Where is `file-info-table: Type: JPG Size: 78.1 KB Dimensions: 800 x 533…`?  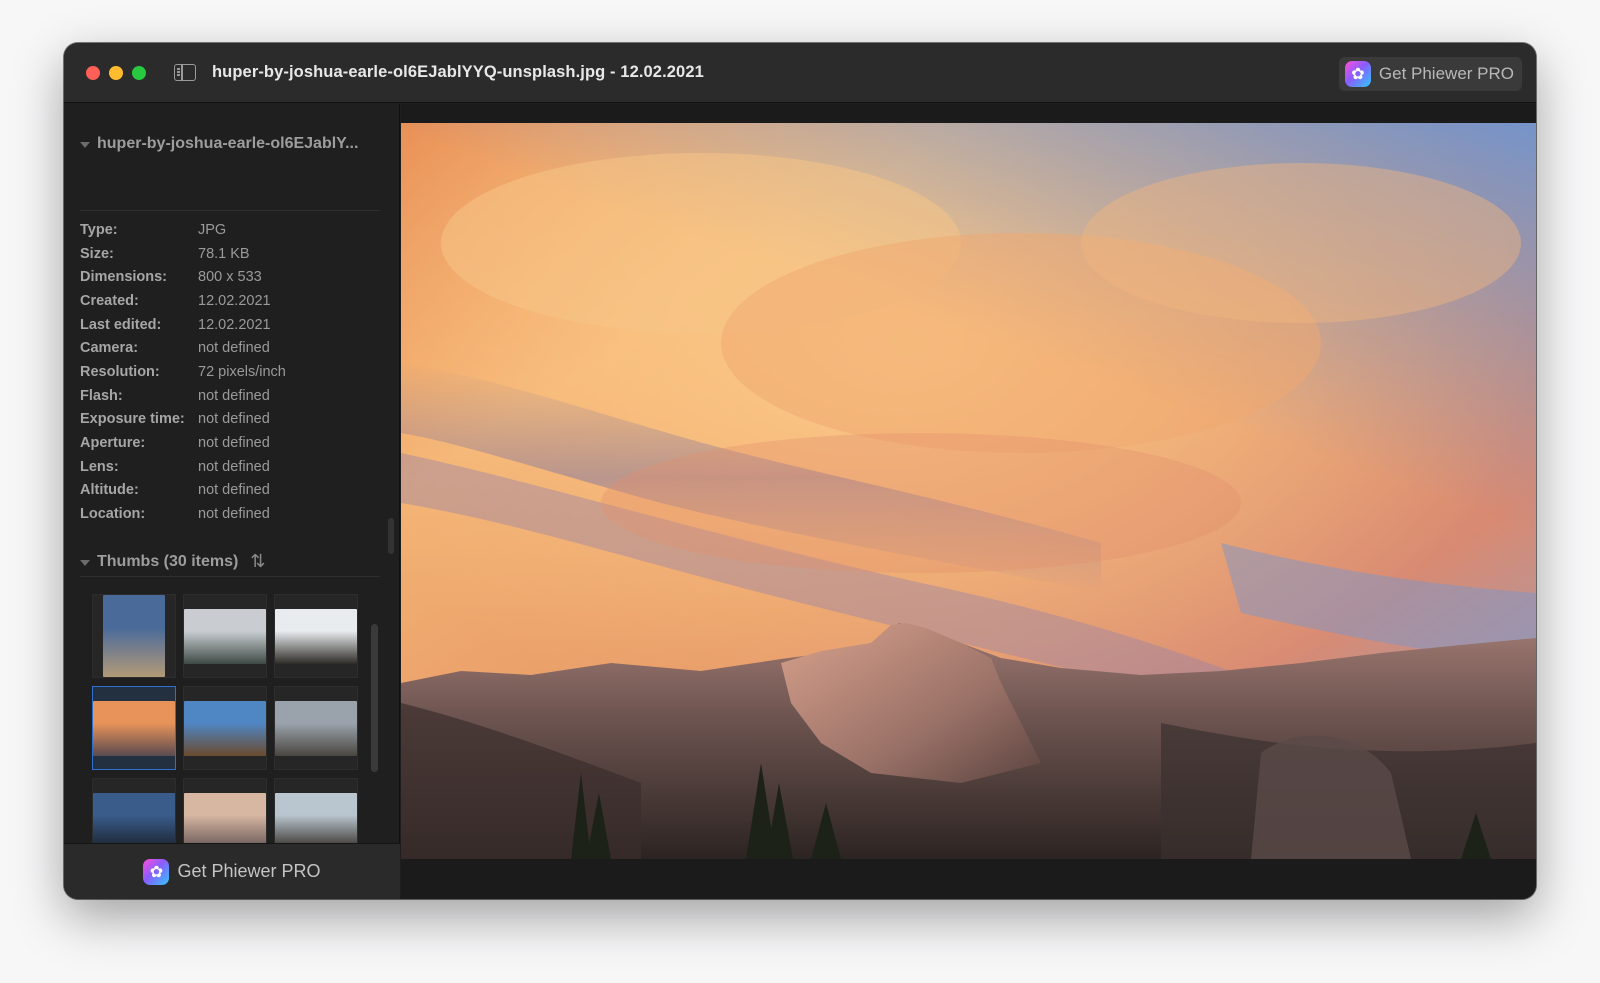 file-info-table: Type: JPG Size: 78.1 KB Dimensions: 800 x 533… is located at coordinates (183, 372).